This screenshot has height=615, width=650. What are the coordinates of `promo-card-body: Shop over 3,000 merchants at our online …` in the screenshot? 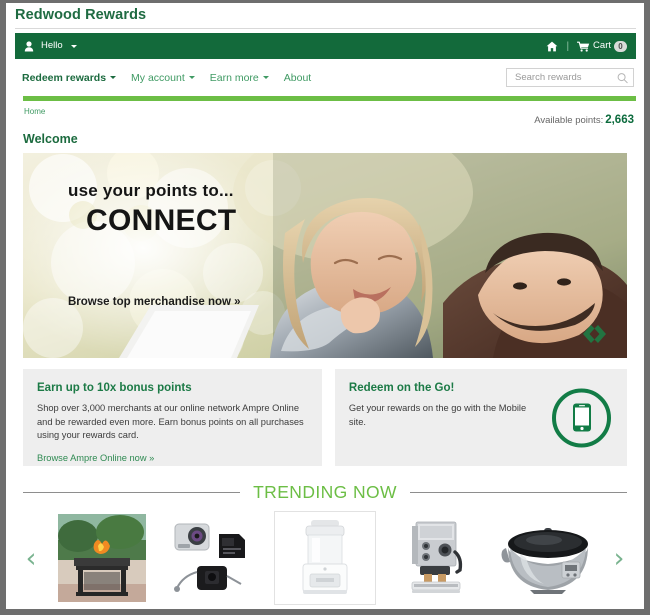 It's located at (170, 421).